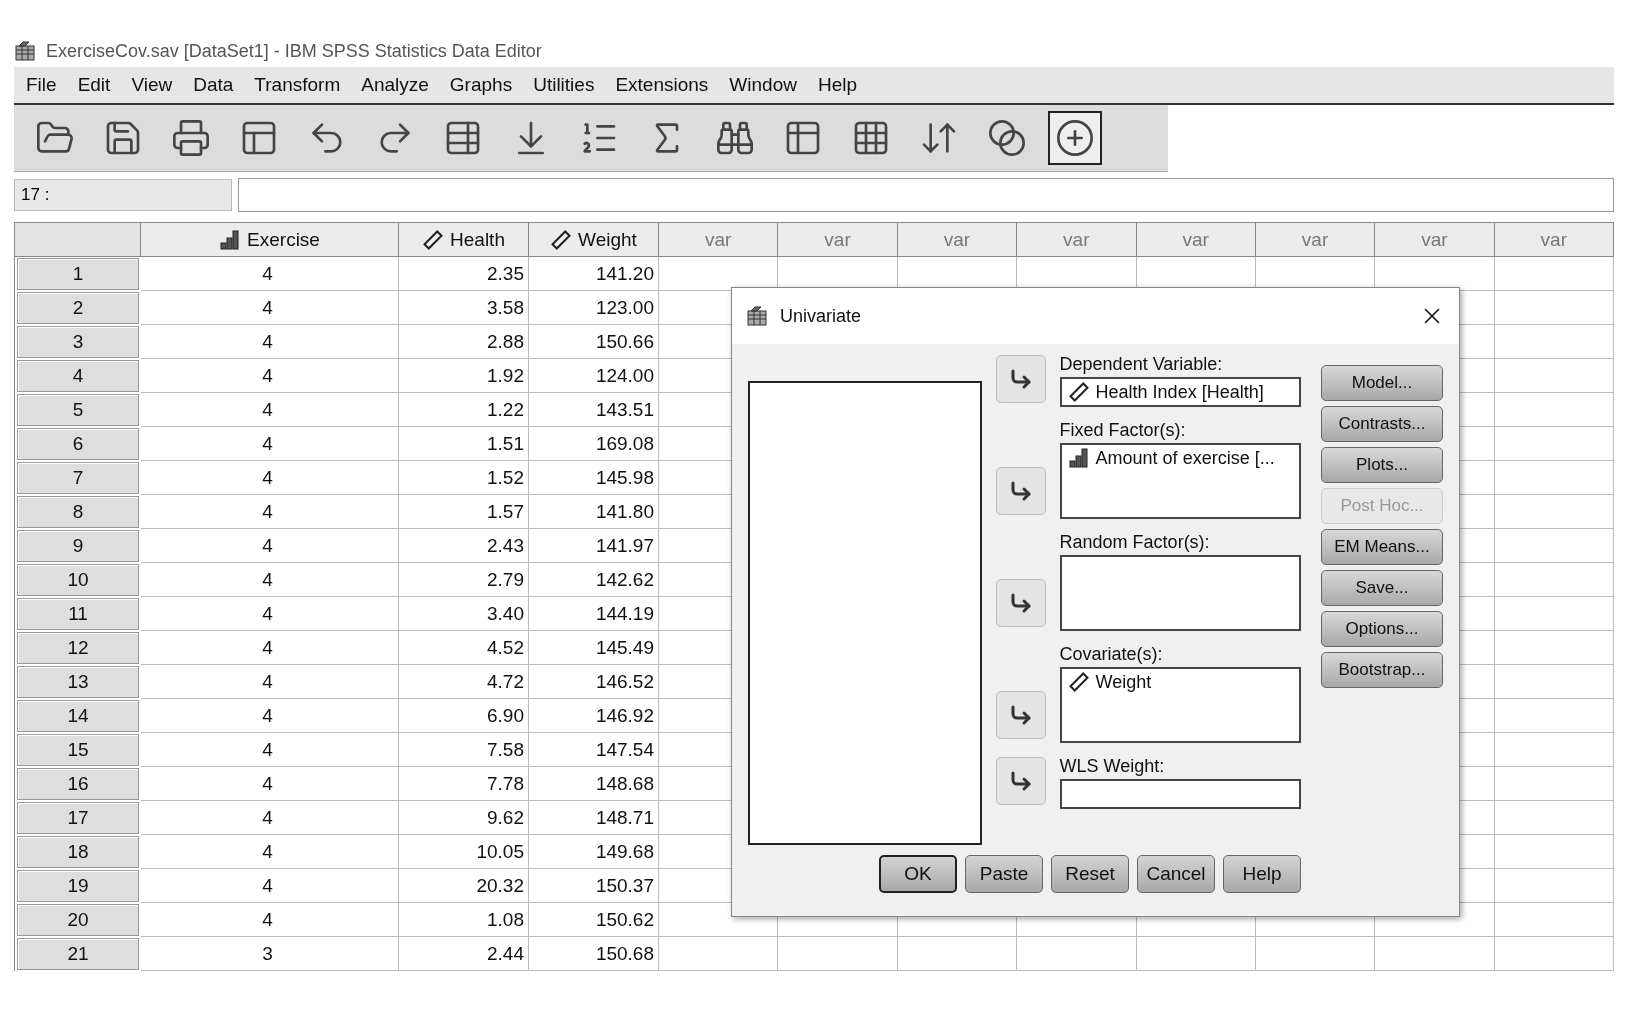 The height and width of the screenshot is (1016, 1628). Describe the element at coordinates (1262, 874) in the screenshot. I see `dialog-button: Help` at that location.